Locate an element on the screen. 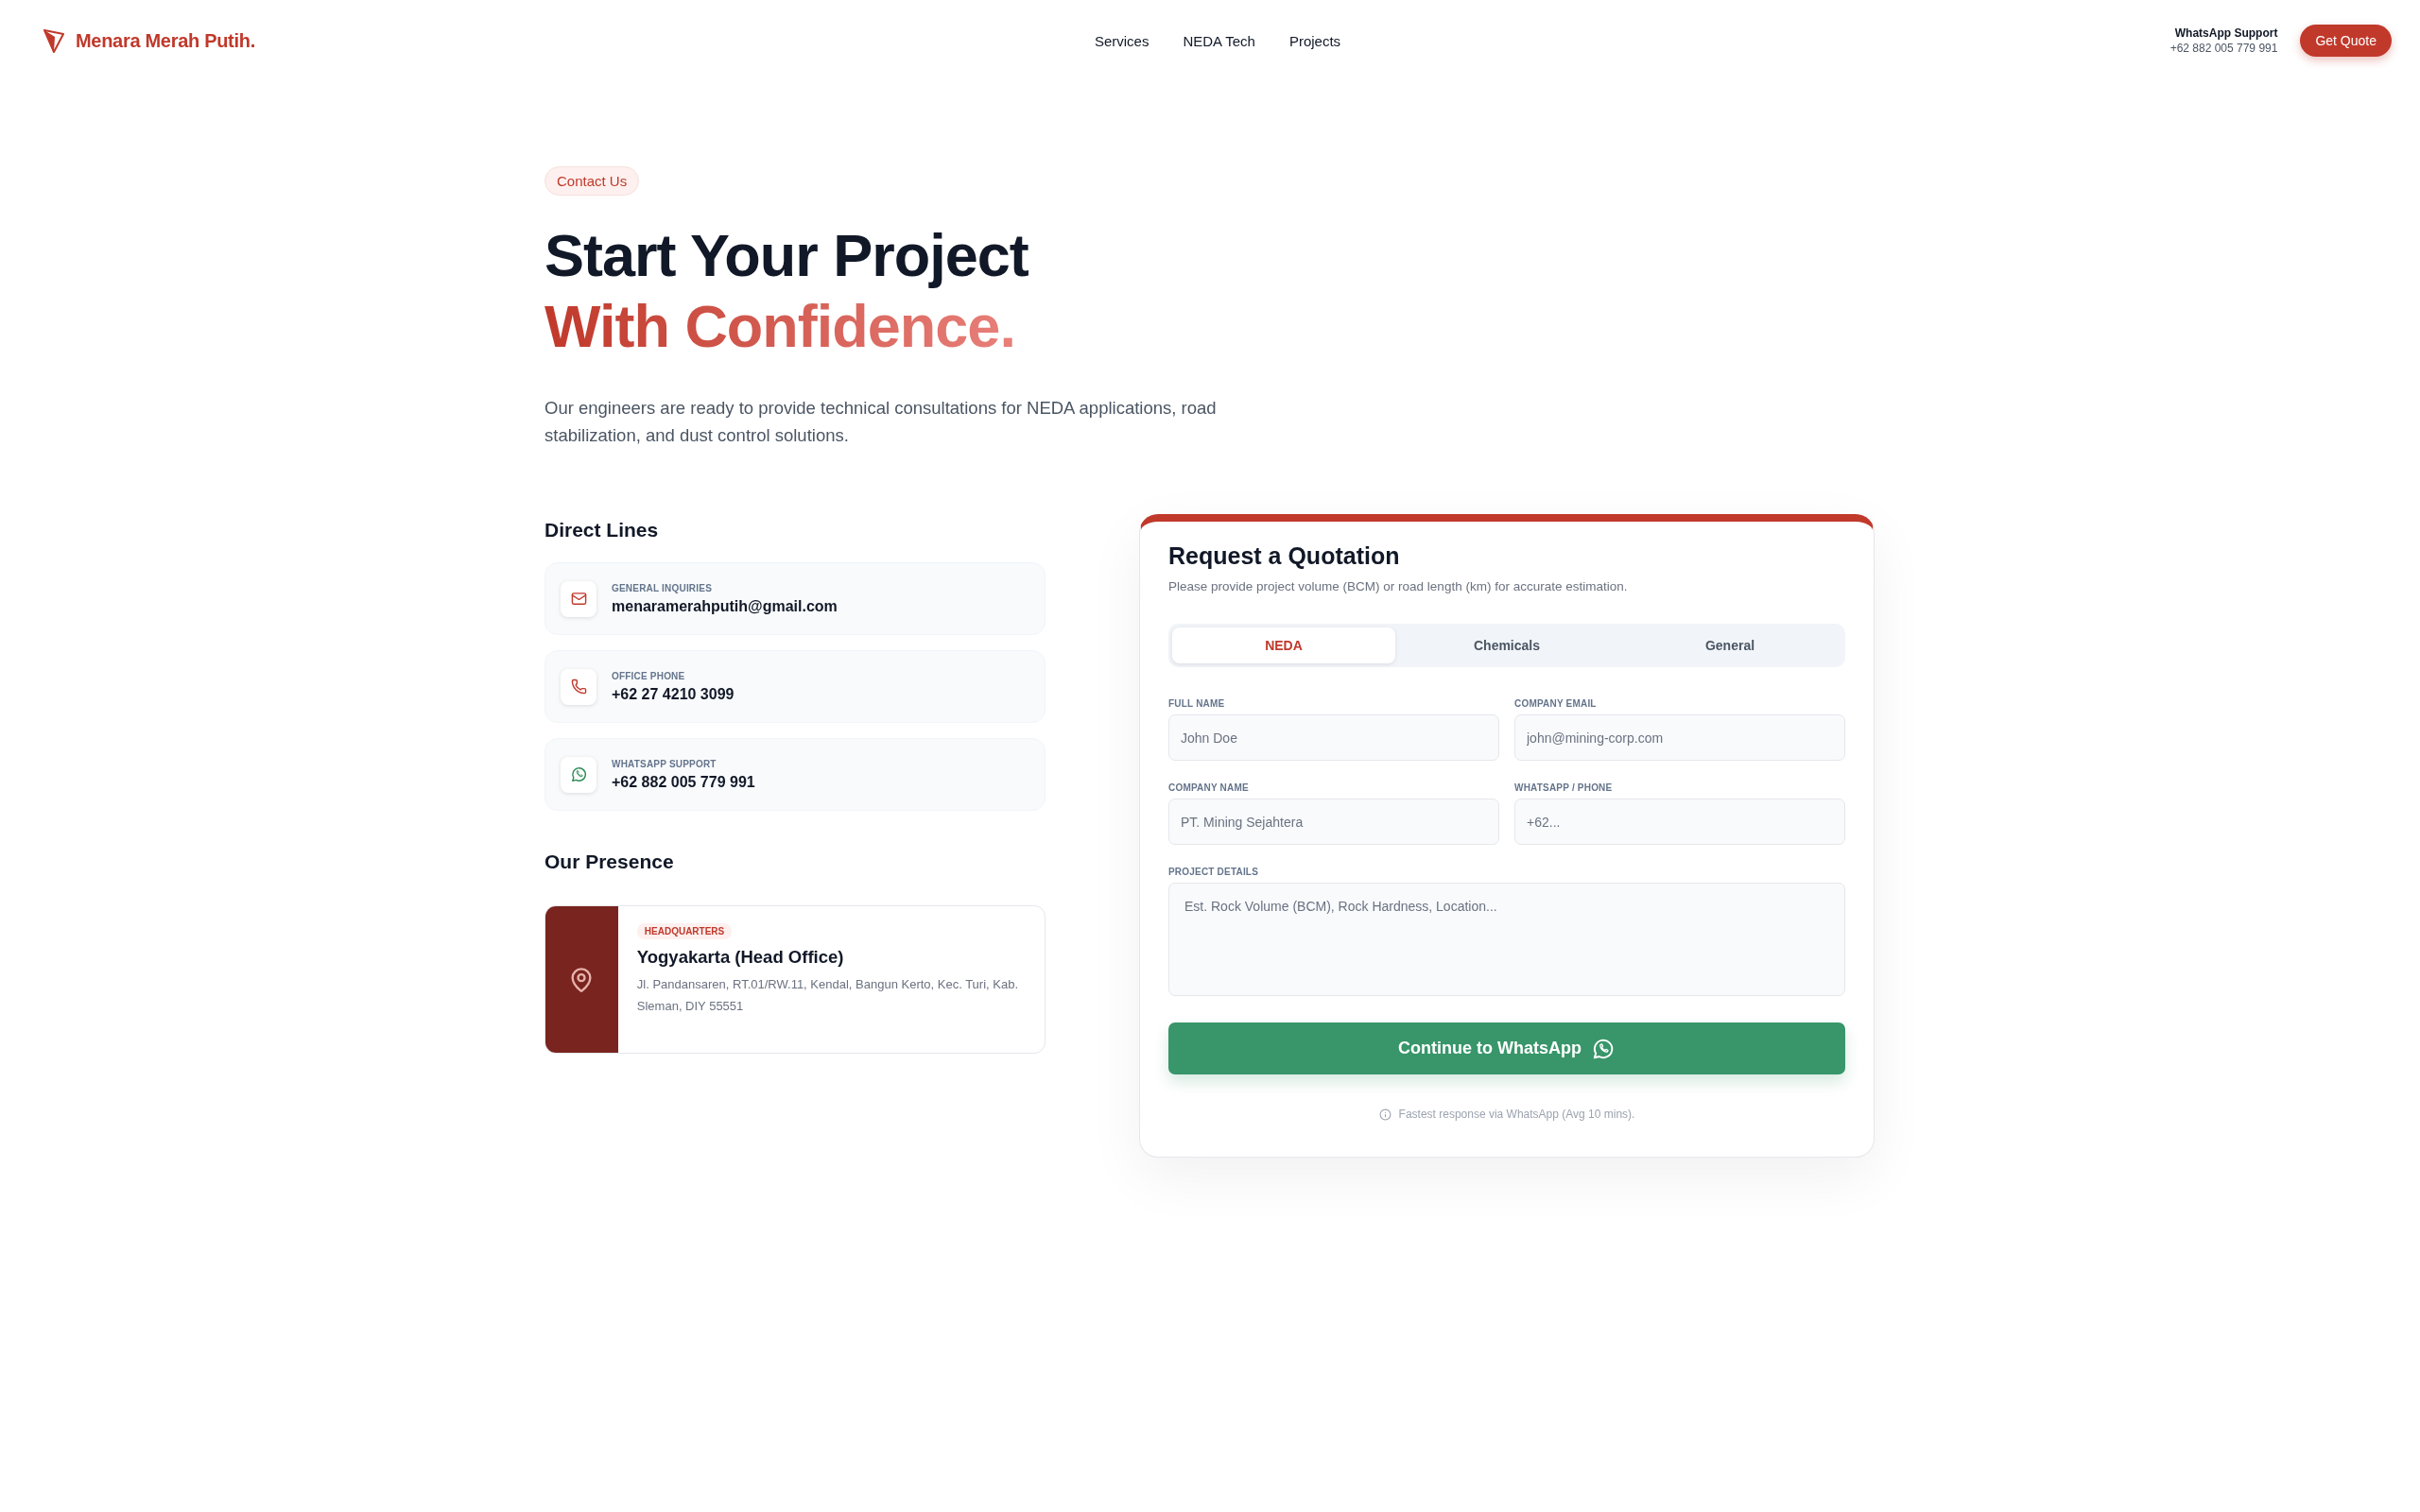  contact-label: GENERAL INQUIRIES is located at coordinates (662, 587).